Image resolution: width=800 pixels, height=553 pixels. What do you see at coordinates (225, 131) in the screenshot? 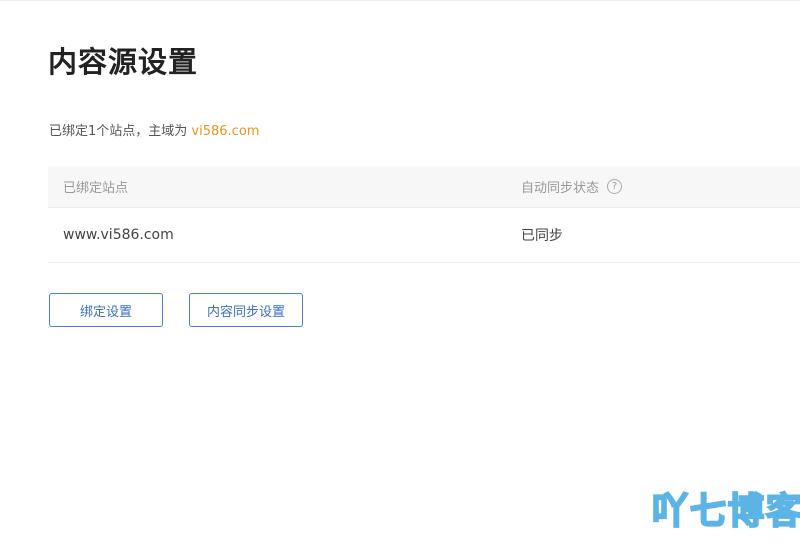
I see `main-domain: vi586.com` at bounding box center [225, 131].